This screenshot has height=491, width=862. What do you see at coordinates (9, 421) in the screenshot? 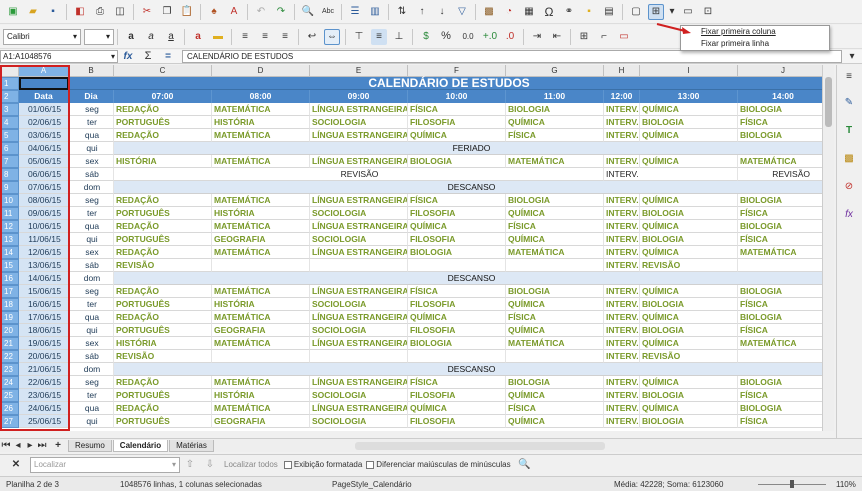
I see `row-header: 27` at bounding box center [9, 421].